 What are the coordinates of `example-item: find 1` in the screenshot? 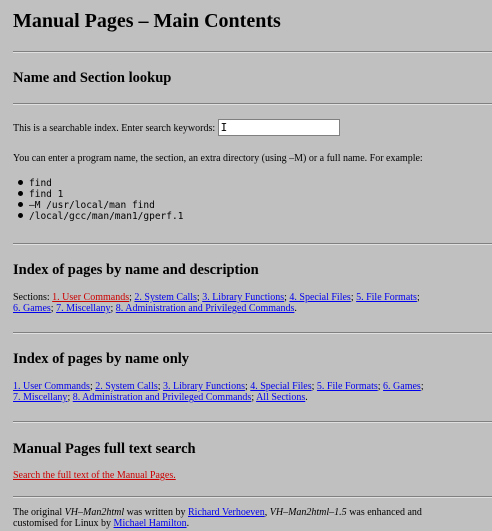 It's located at (100, 194).